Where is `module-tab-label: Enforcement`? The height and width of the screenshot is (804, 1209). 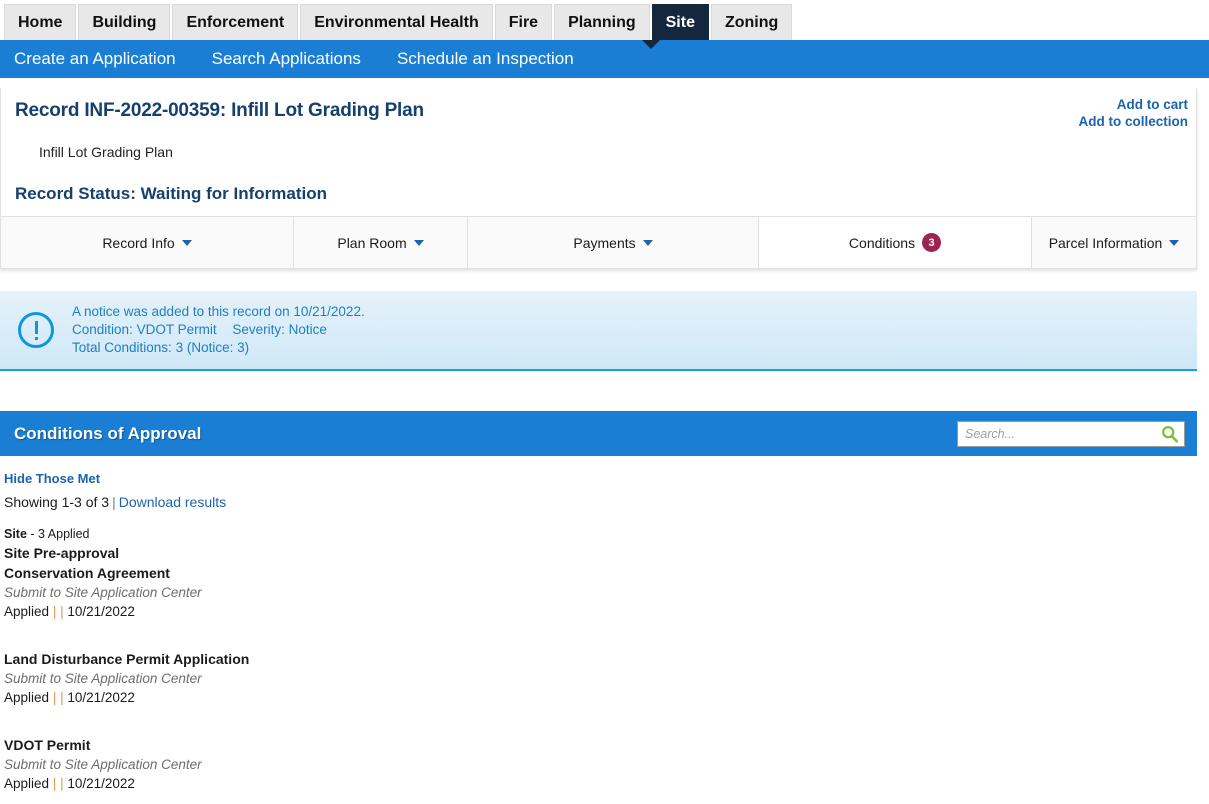
module-tab-label: Enforcement is located at coordinates (235, 22).